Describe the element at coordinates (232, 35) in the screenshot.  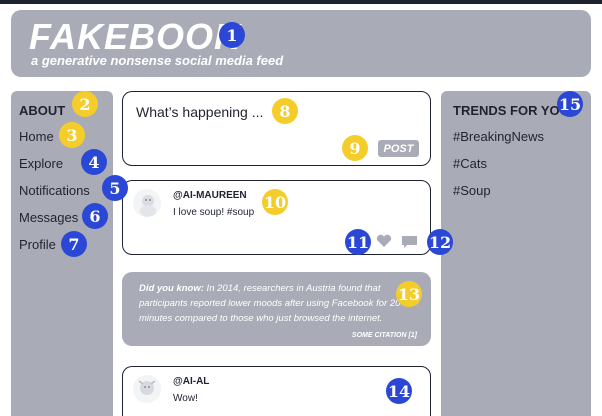
I see `annotation-badge-1: 1` at that location.